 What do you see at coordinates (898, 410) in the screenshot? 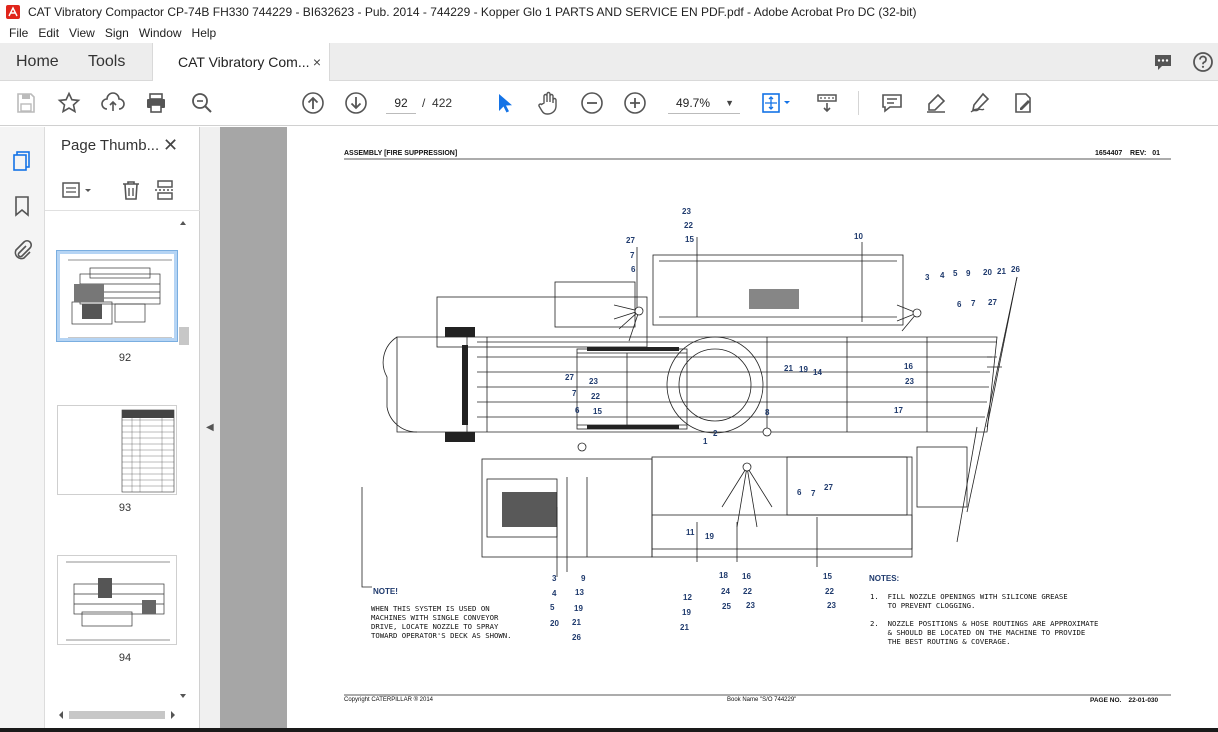
I see `callout-number: 17` at bounding box center [898, 410].